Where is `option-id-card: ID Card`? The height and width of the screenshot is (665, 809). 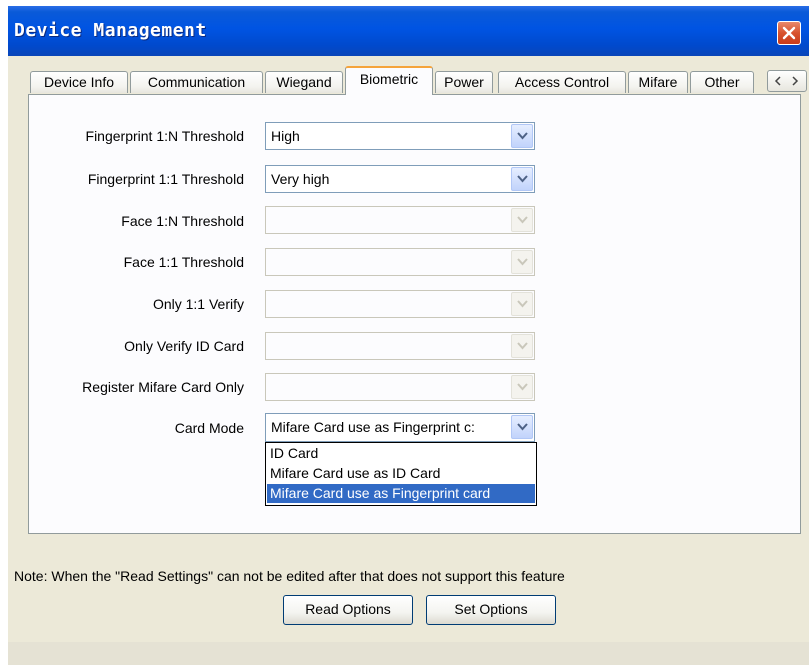
option-id-card: ID Card is located at coordinates (401, 453).